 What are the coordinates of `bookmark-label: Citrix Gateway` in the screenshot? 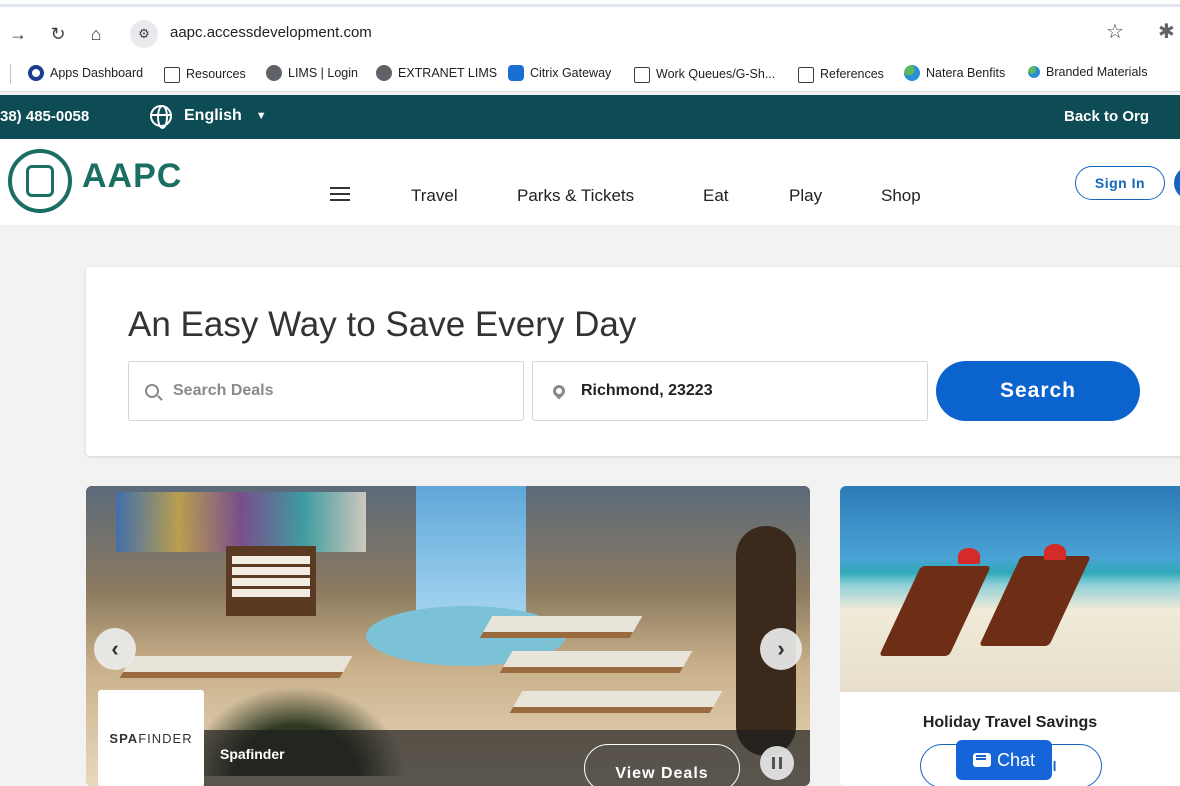 It's located at (571, 73).